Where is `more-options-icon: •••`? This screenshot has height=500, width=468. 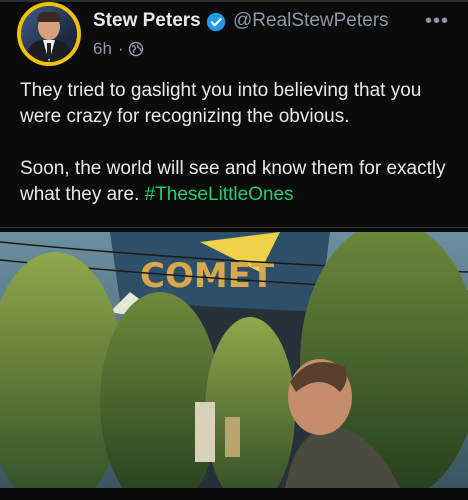
more-options-icon: ••• is located at coordinates (437, 21).